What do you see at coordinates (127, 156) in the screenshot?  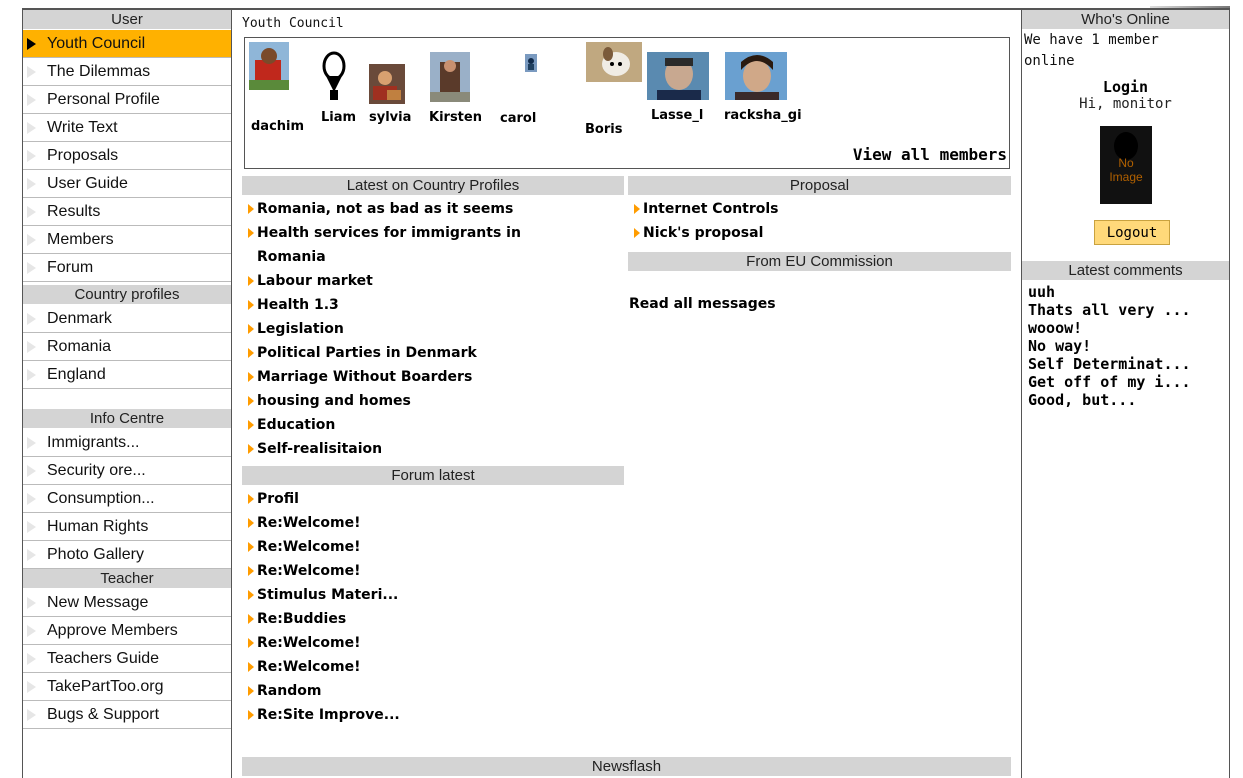 I see `sidebar-item-proposals: Proposals` at bounding box center [127, 156].